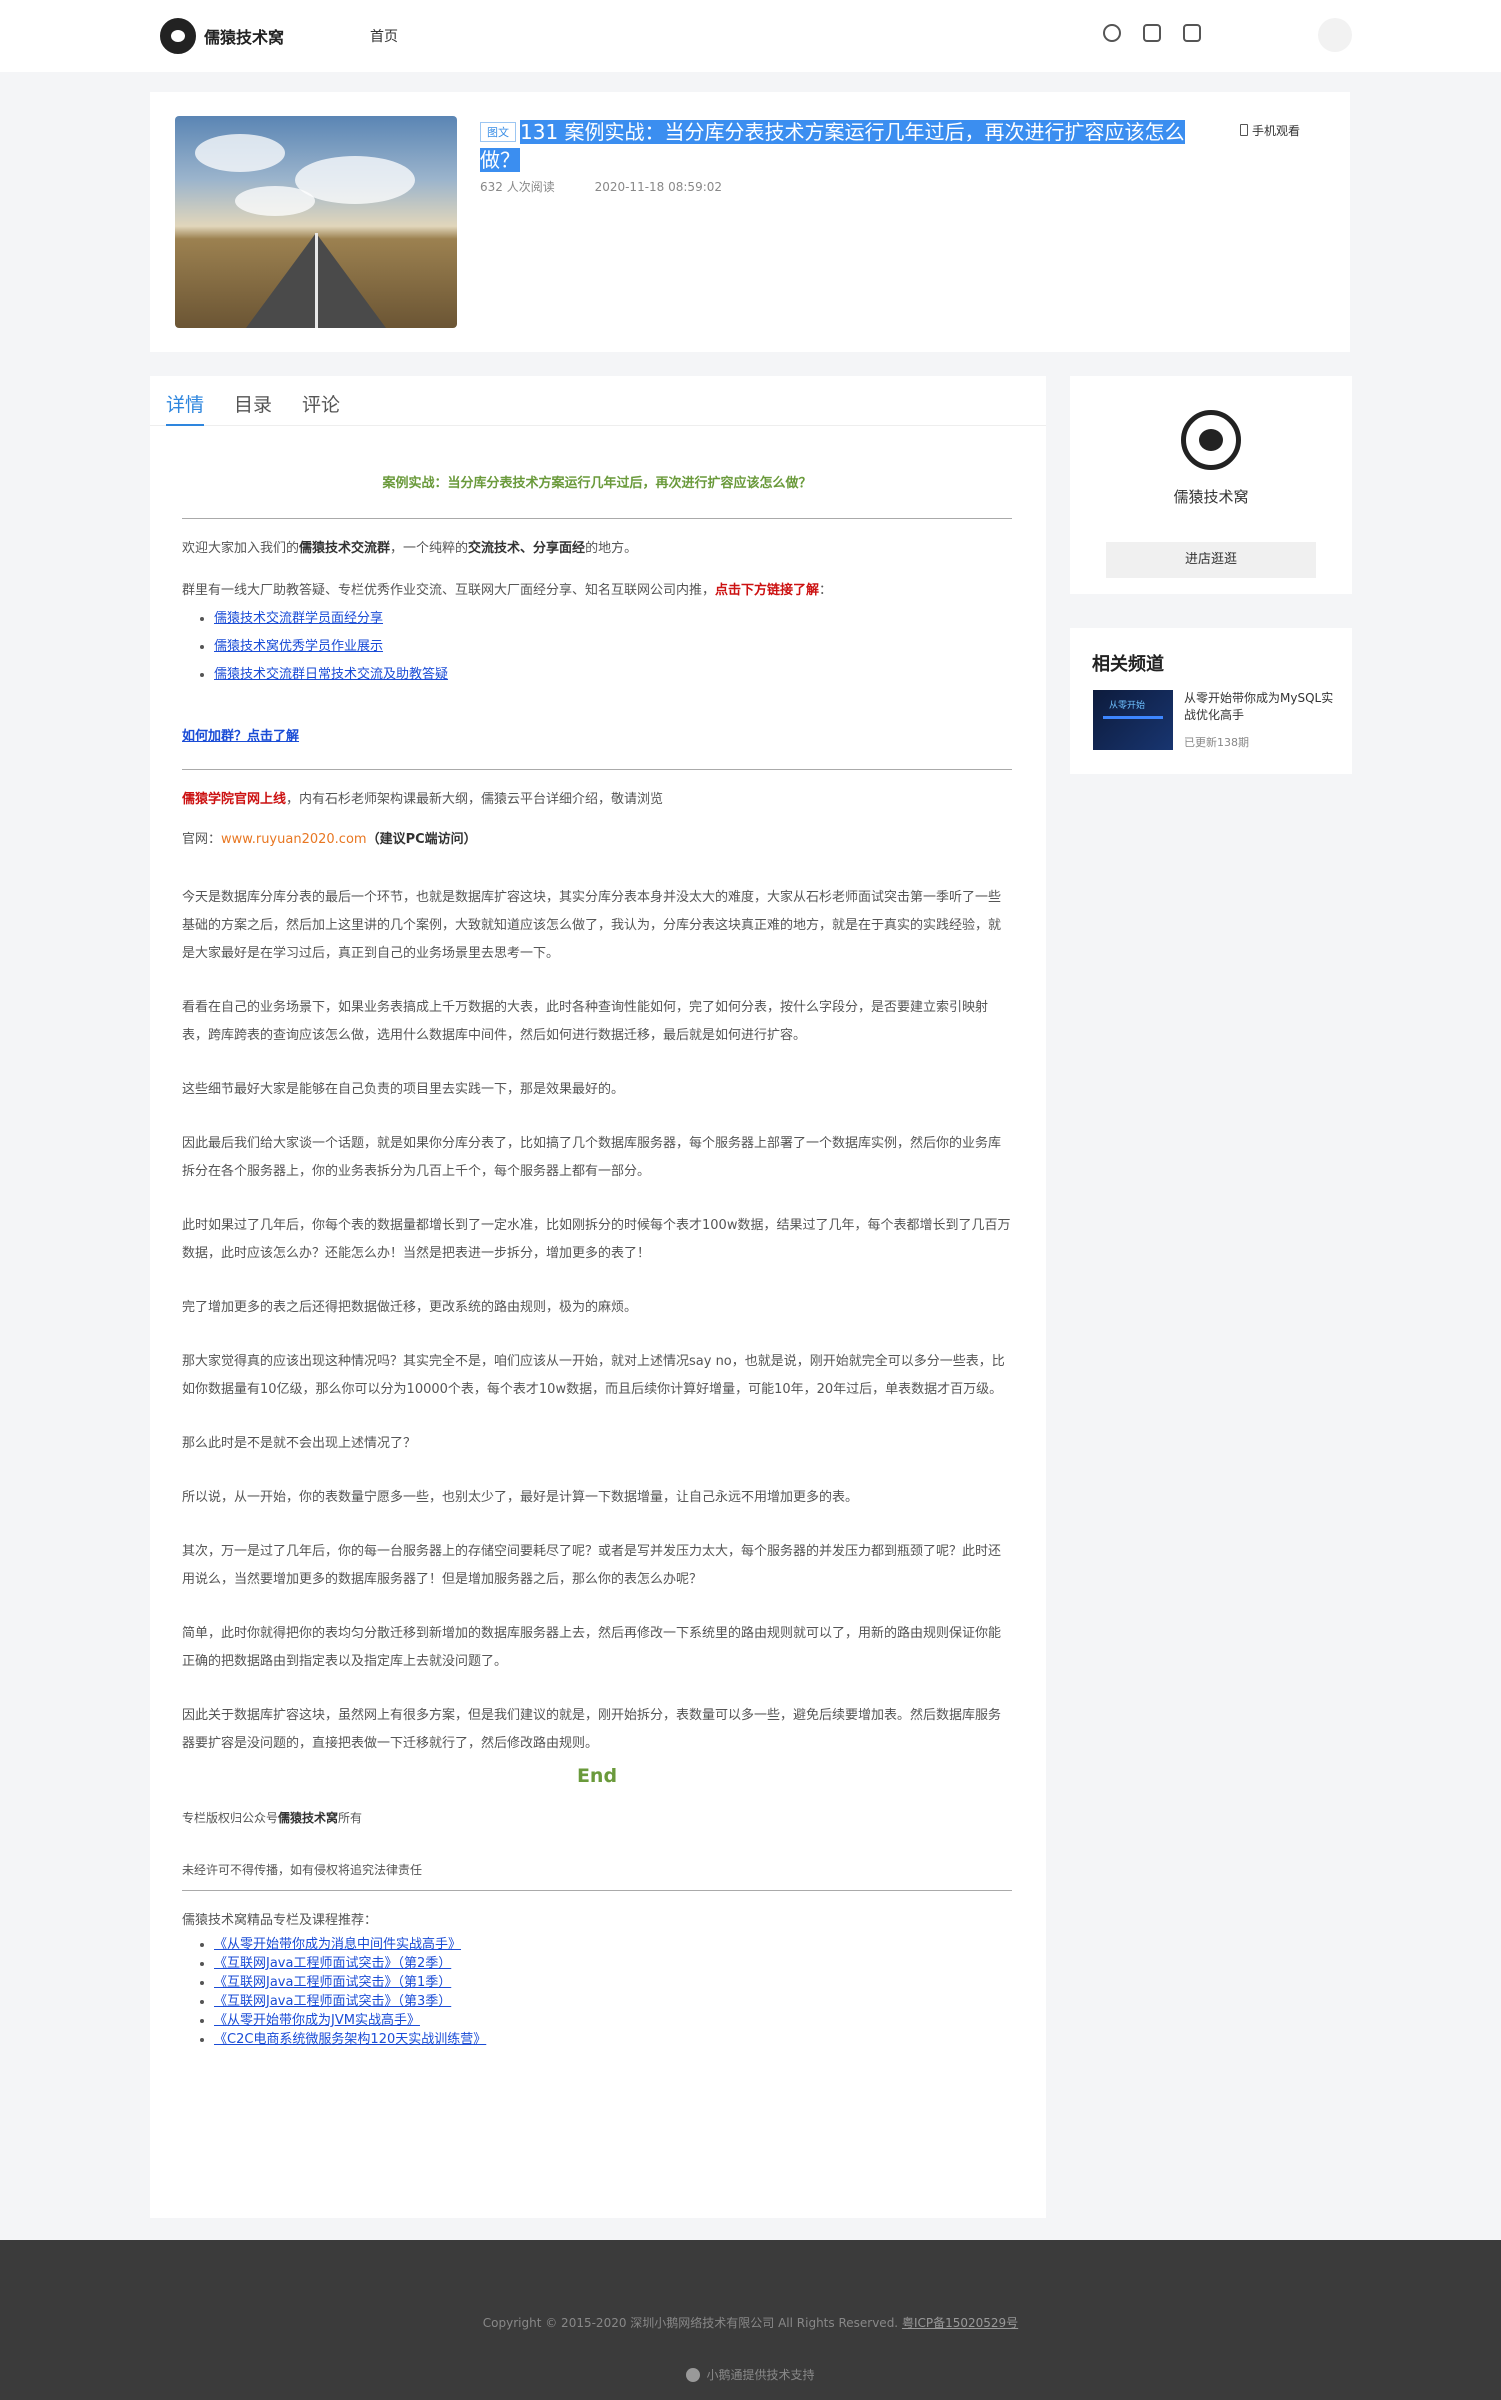 The image size is (1501, 2400). I want to click on recommend-heading: 儒猿技术窝精品专栏及课程推荐：, so click(280, 1920).